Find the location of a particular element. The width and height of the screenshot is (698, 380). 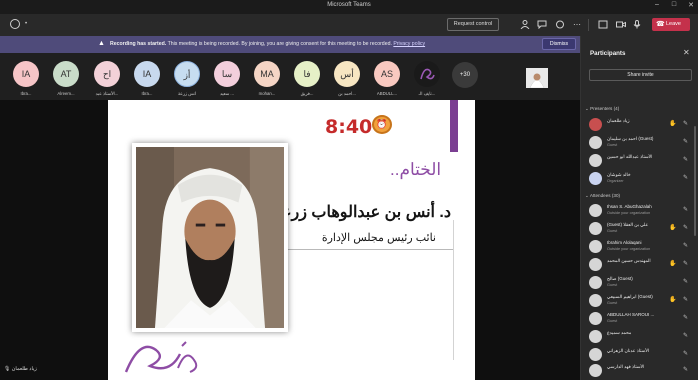

self-video-thumbnail is located at coordinates (537, 78).